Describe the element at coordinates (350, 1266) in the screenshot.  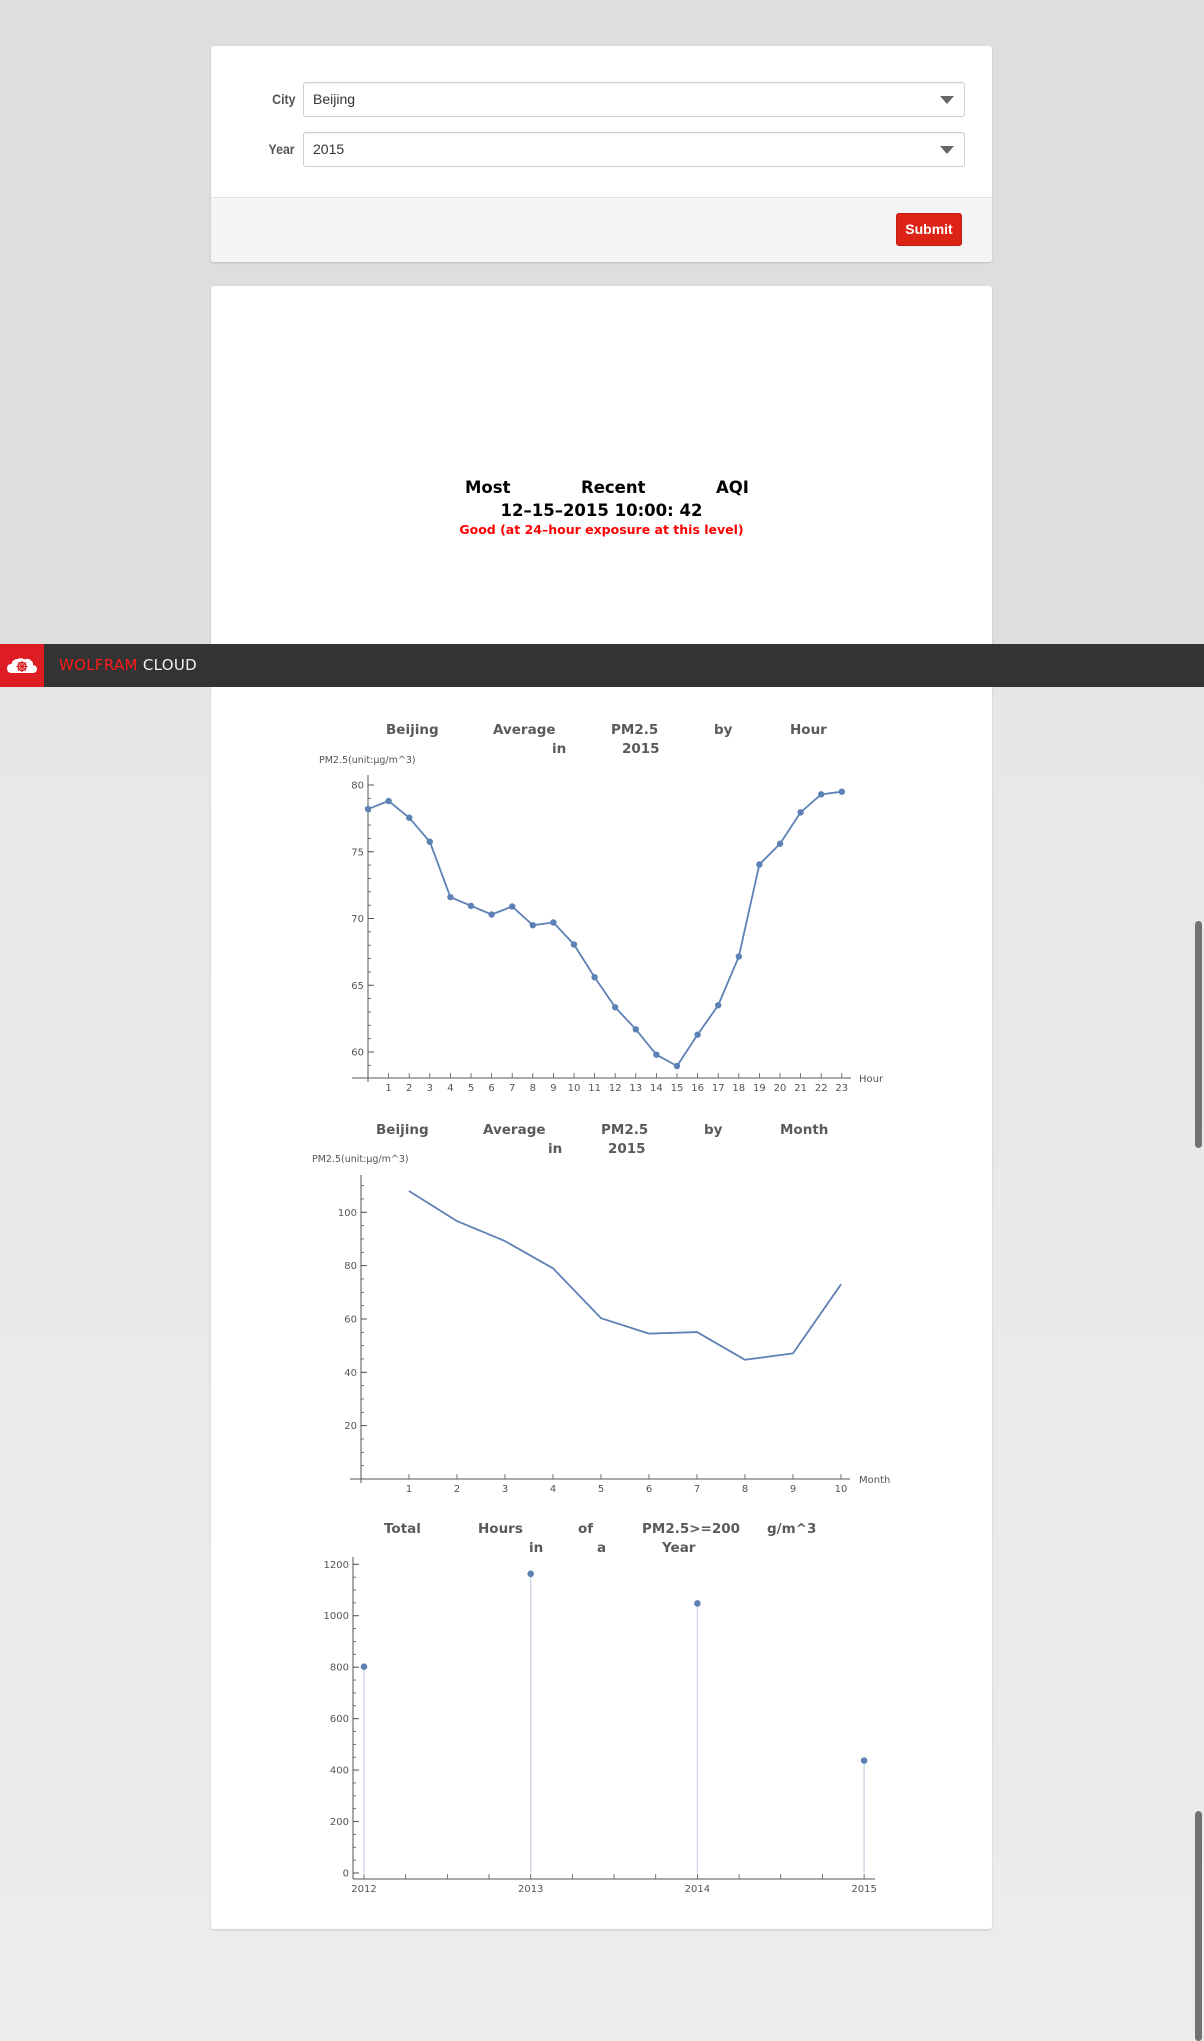
I see `y-tick-label: 80` at that location.